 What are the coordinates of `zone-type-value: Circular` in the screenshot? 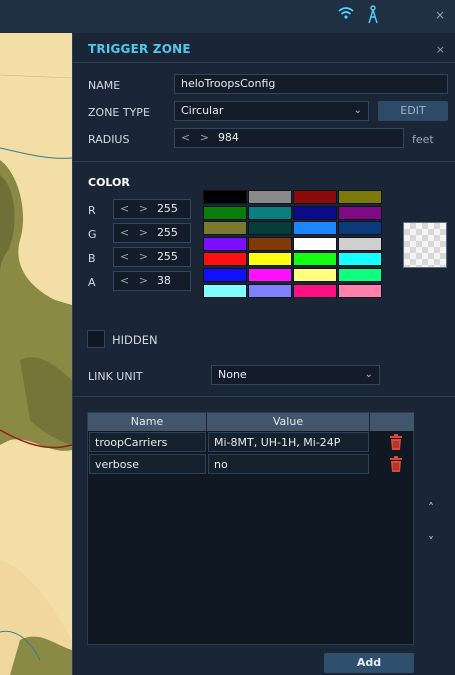 It's located at (202, 110).